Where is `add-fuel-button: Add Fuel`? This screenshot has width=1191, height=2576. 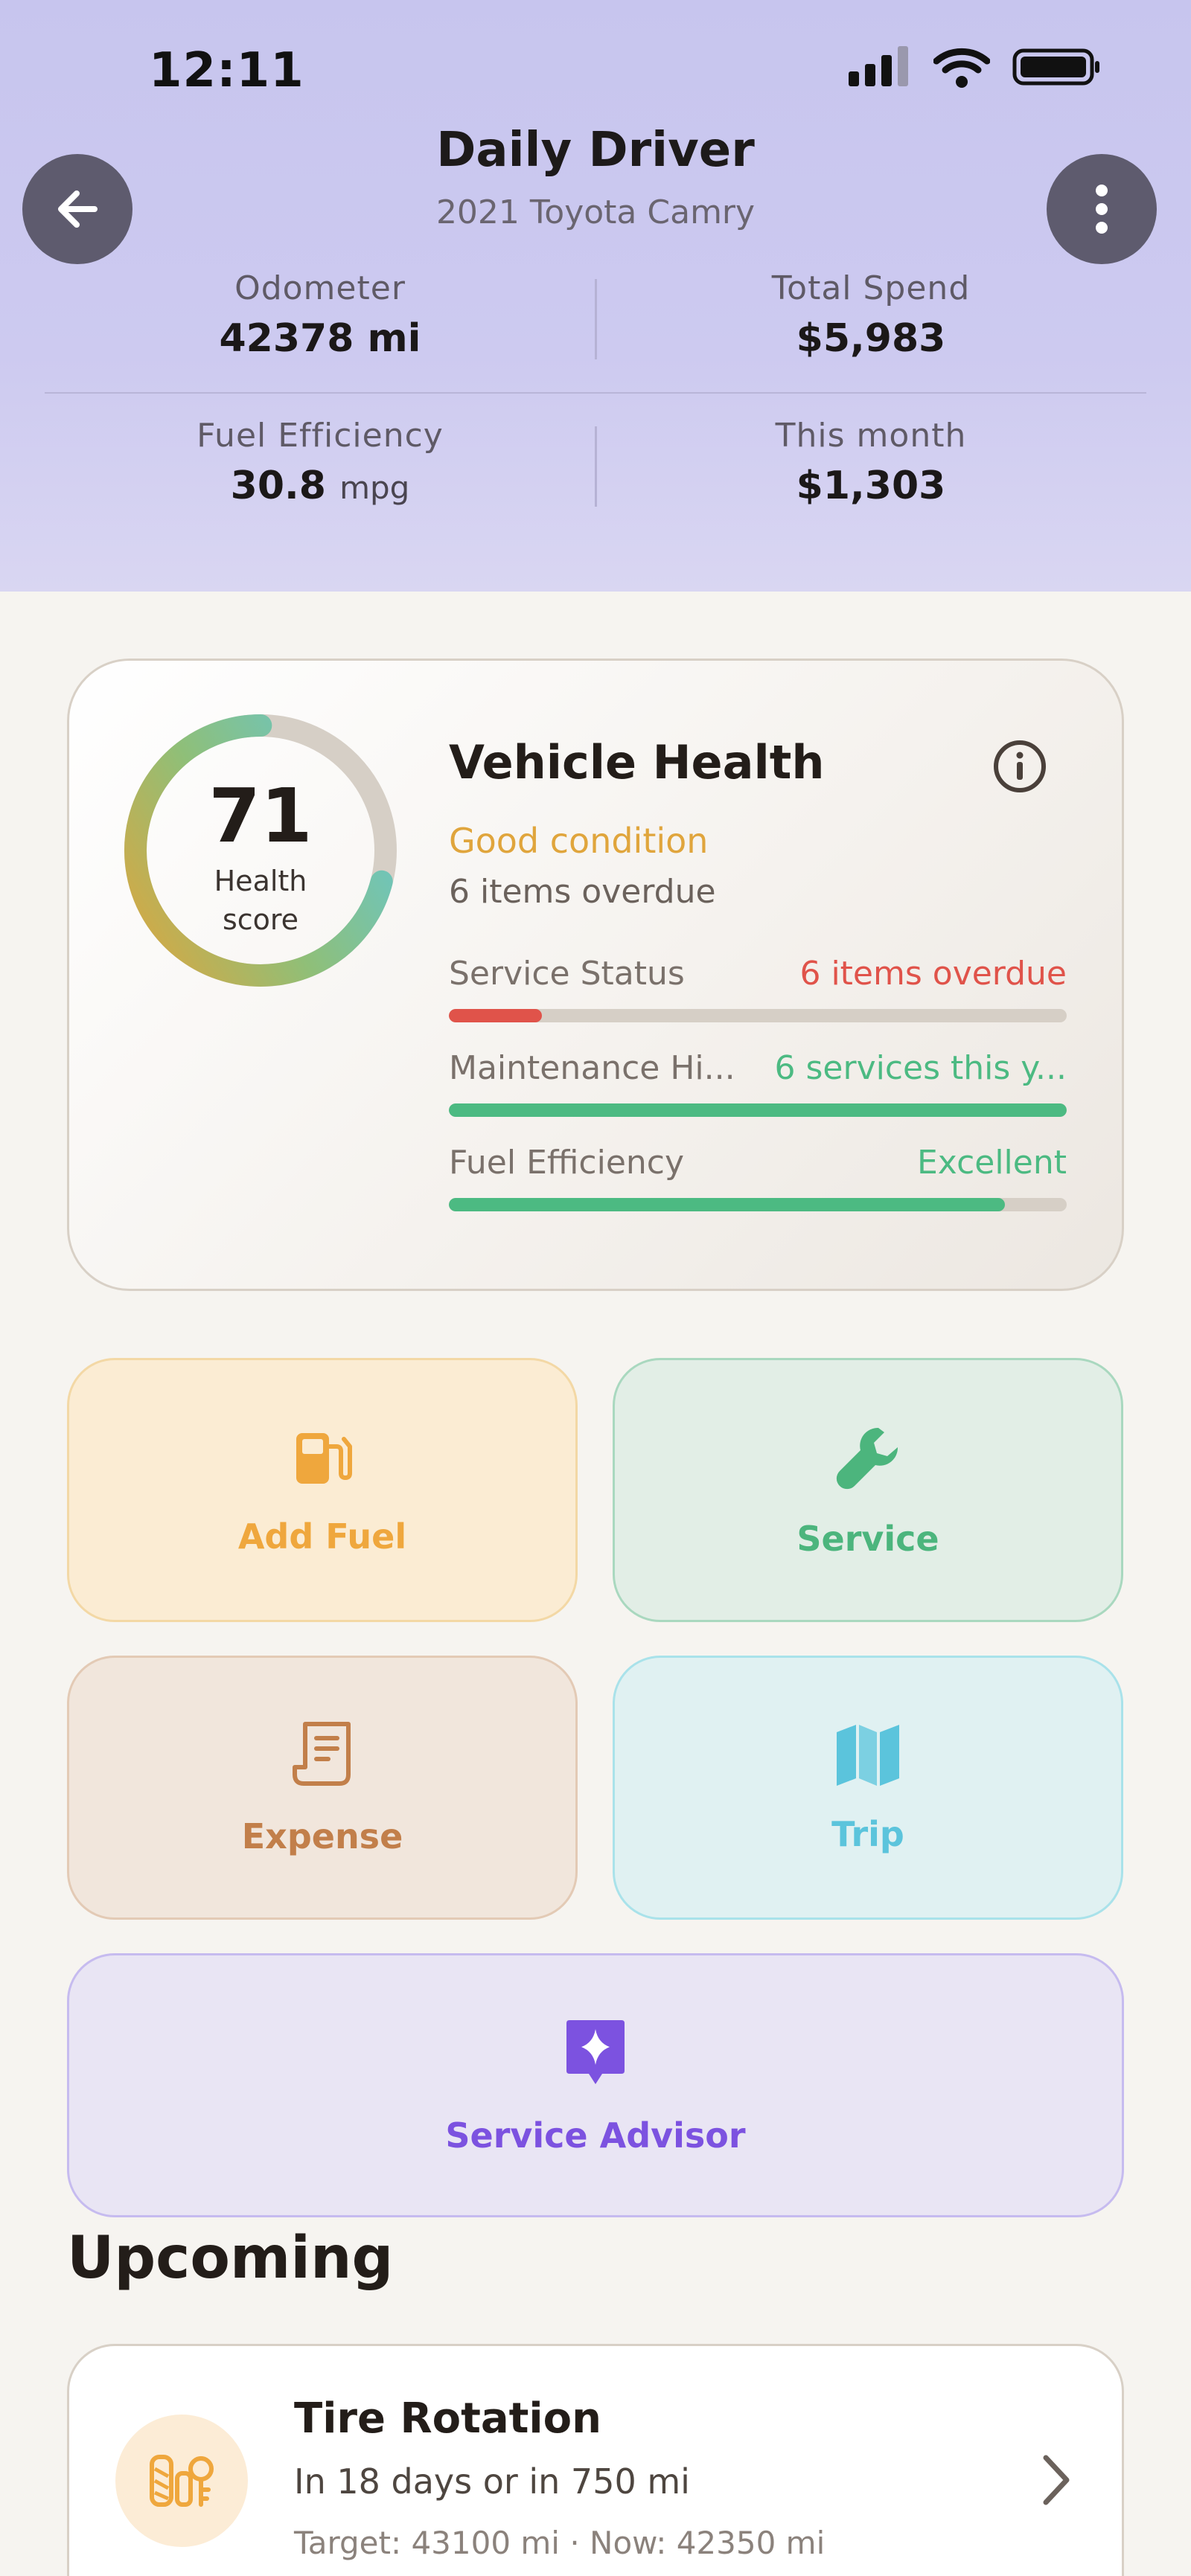
add-fuel-button: Add Fuel is located at coordinates (322, 1490).